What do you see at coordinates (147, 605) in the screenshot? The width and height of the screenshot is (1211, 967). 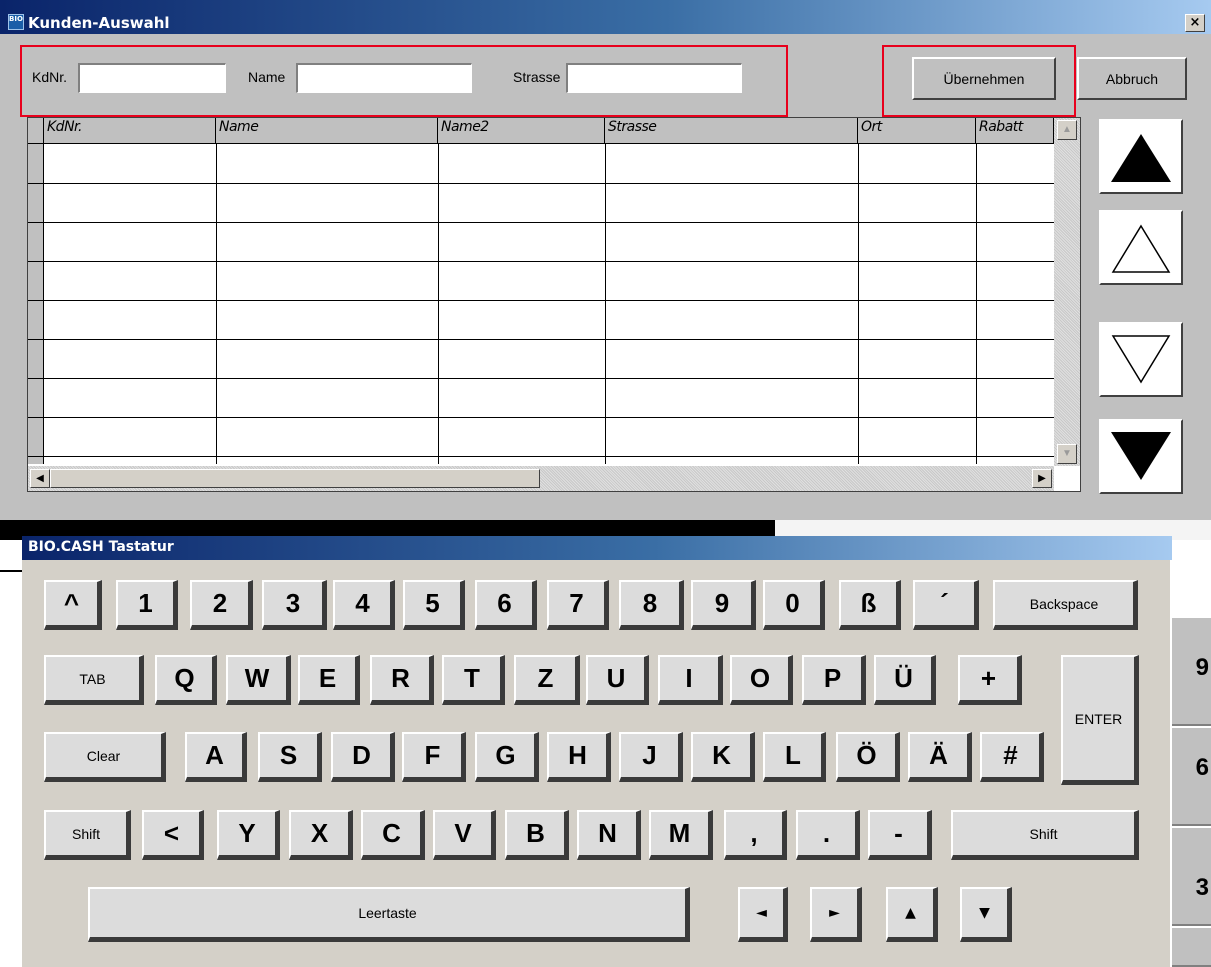 I see `key-number-row-1: 1` at bounding box center [147, 605].